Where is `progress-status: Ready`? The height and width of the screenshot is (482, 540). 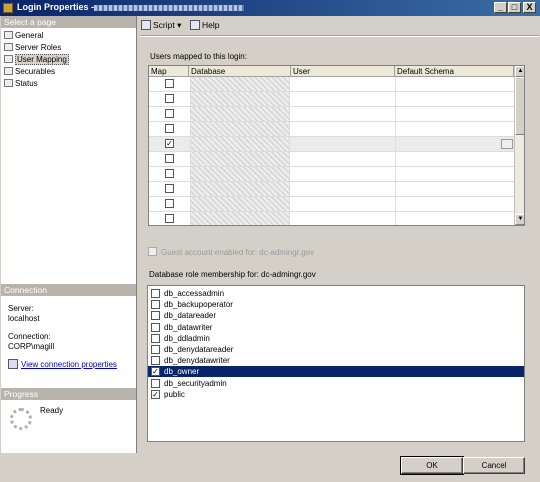
progress-status: Ready is located at coordinates (52, 410).